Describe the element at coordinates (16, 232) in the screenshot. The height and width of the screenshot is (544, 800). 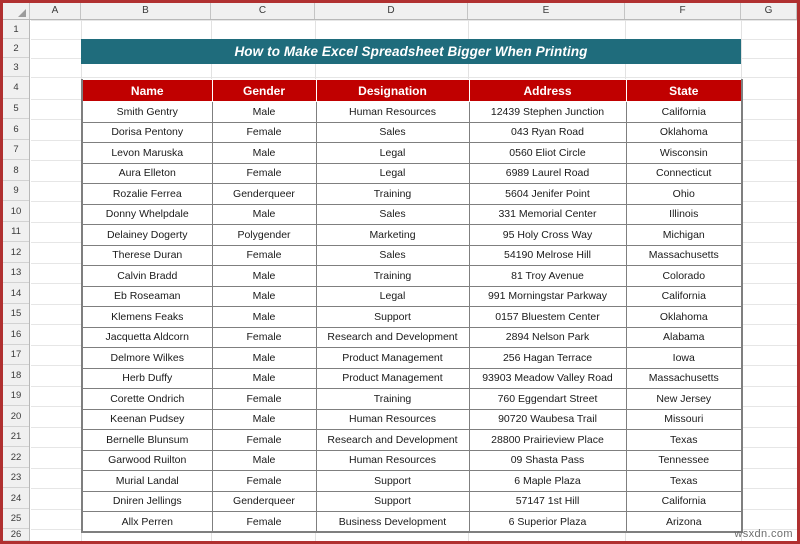
I see `row-header-11: 11` at that location.